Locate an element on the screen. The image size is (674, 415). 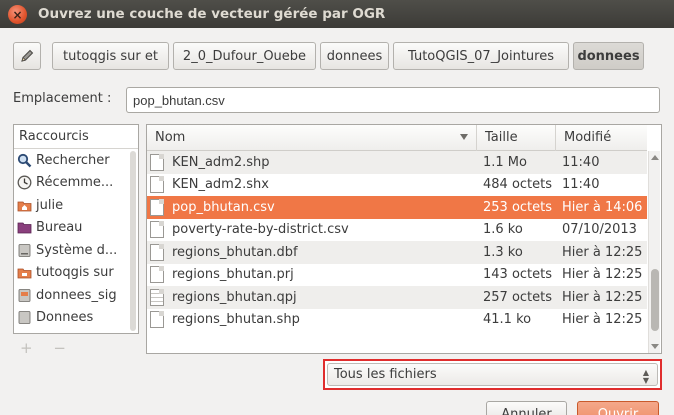
file-row: KEN_adm2.shx 484 octets 11:40 is located at coordinates (397, 185).